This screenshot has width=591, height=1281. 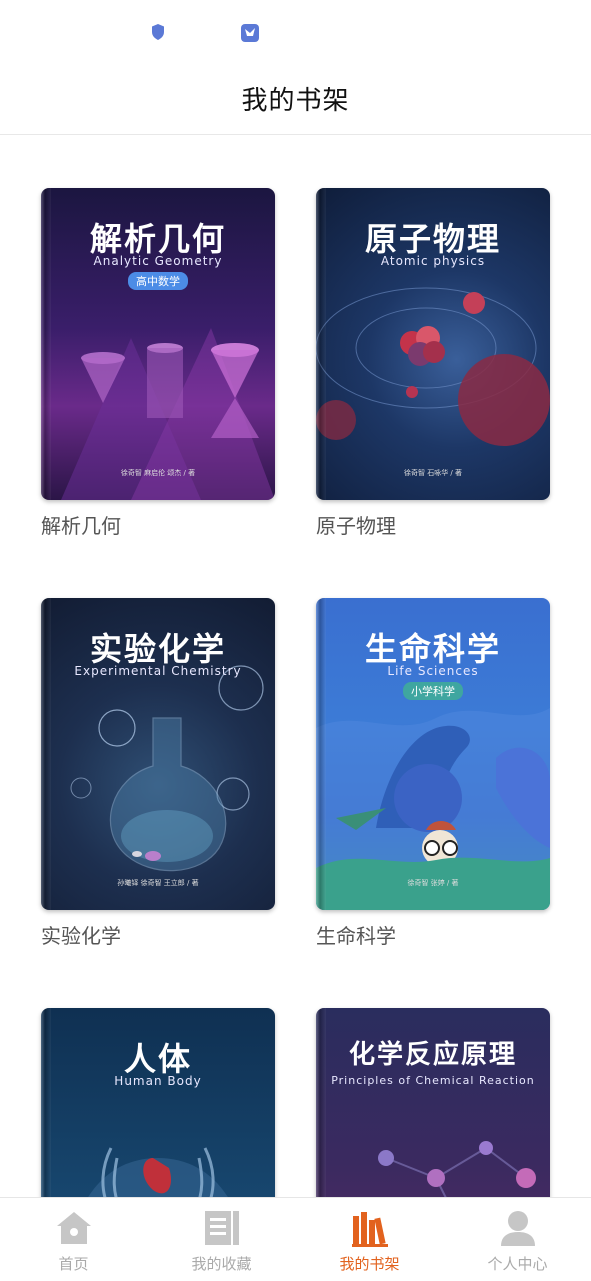 What do you see at coordinates (73, 1264) in the screenshot?
I see `tab-home-label: 首页` at bounding box center [73, 1264].